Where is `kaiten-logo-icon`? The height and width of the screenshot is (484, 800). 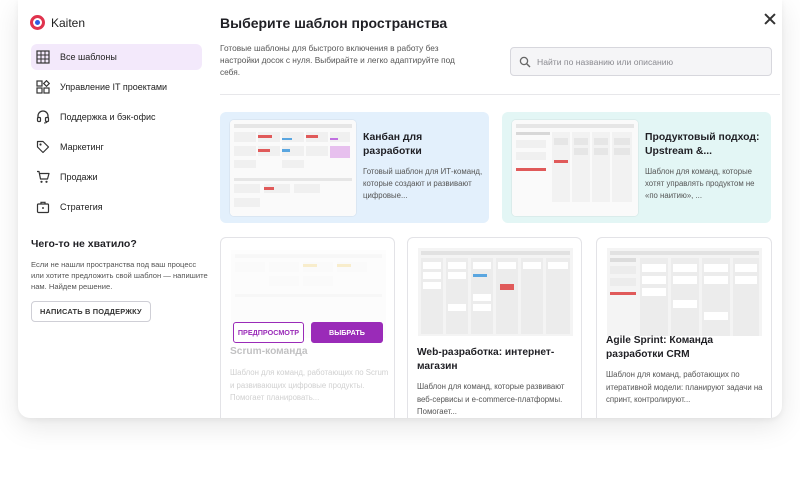
kaiten-logo-icon is located at coordinates (37, 22).